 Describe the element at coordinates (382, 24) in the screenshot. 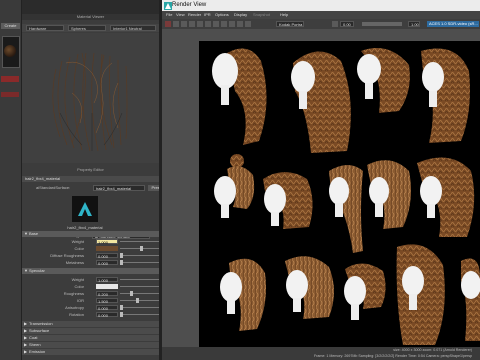

I see `exposure-slider` at that location.